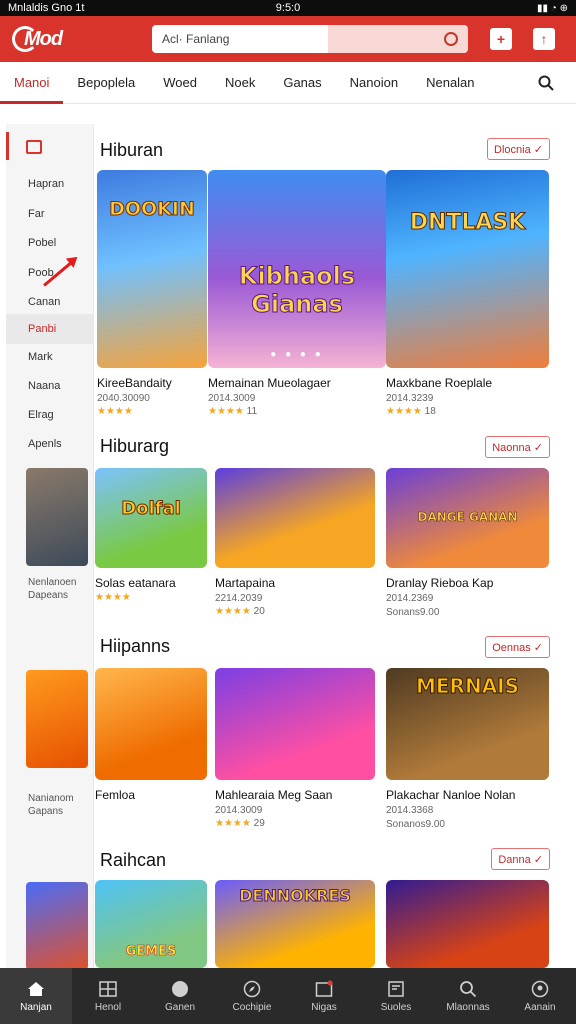 This screenshot has width=576, height=1024. What do you see at coordinates (517, 647) in the screenshot?
I see `section-more-button: Oennas ✓` at bounding box center [517, 647].